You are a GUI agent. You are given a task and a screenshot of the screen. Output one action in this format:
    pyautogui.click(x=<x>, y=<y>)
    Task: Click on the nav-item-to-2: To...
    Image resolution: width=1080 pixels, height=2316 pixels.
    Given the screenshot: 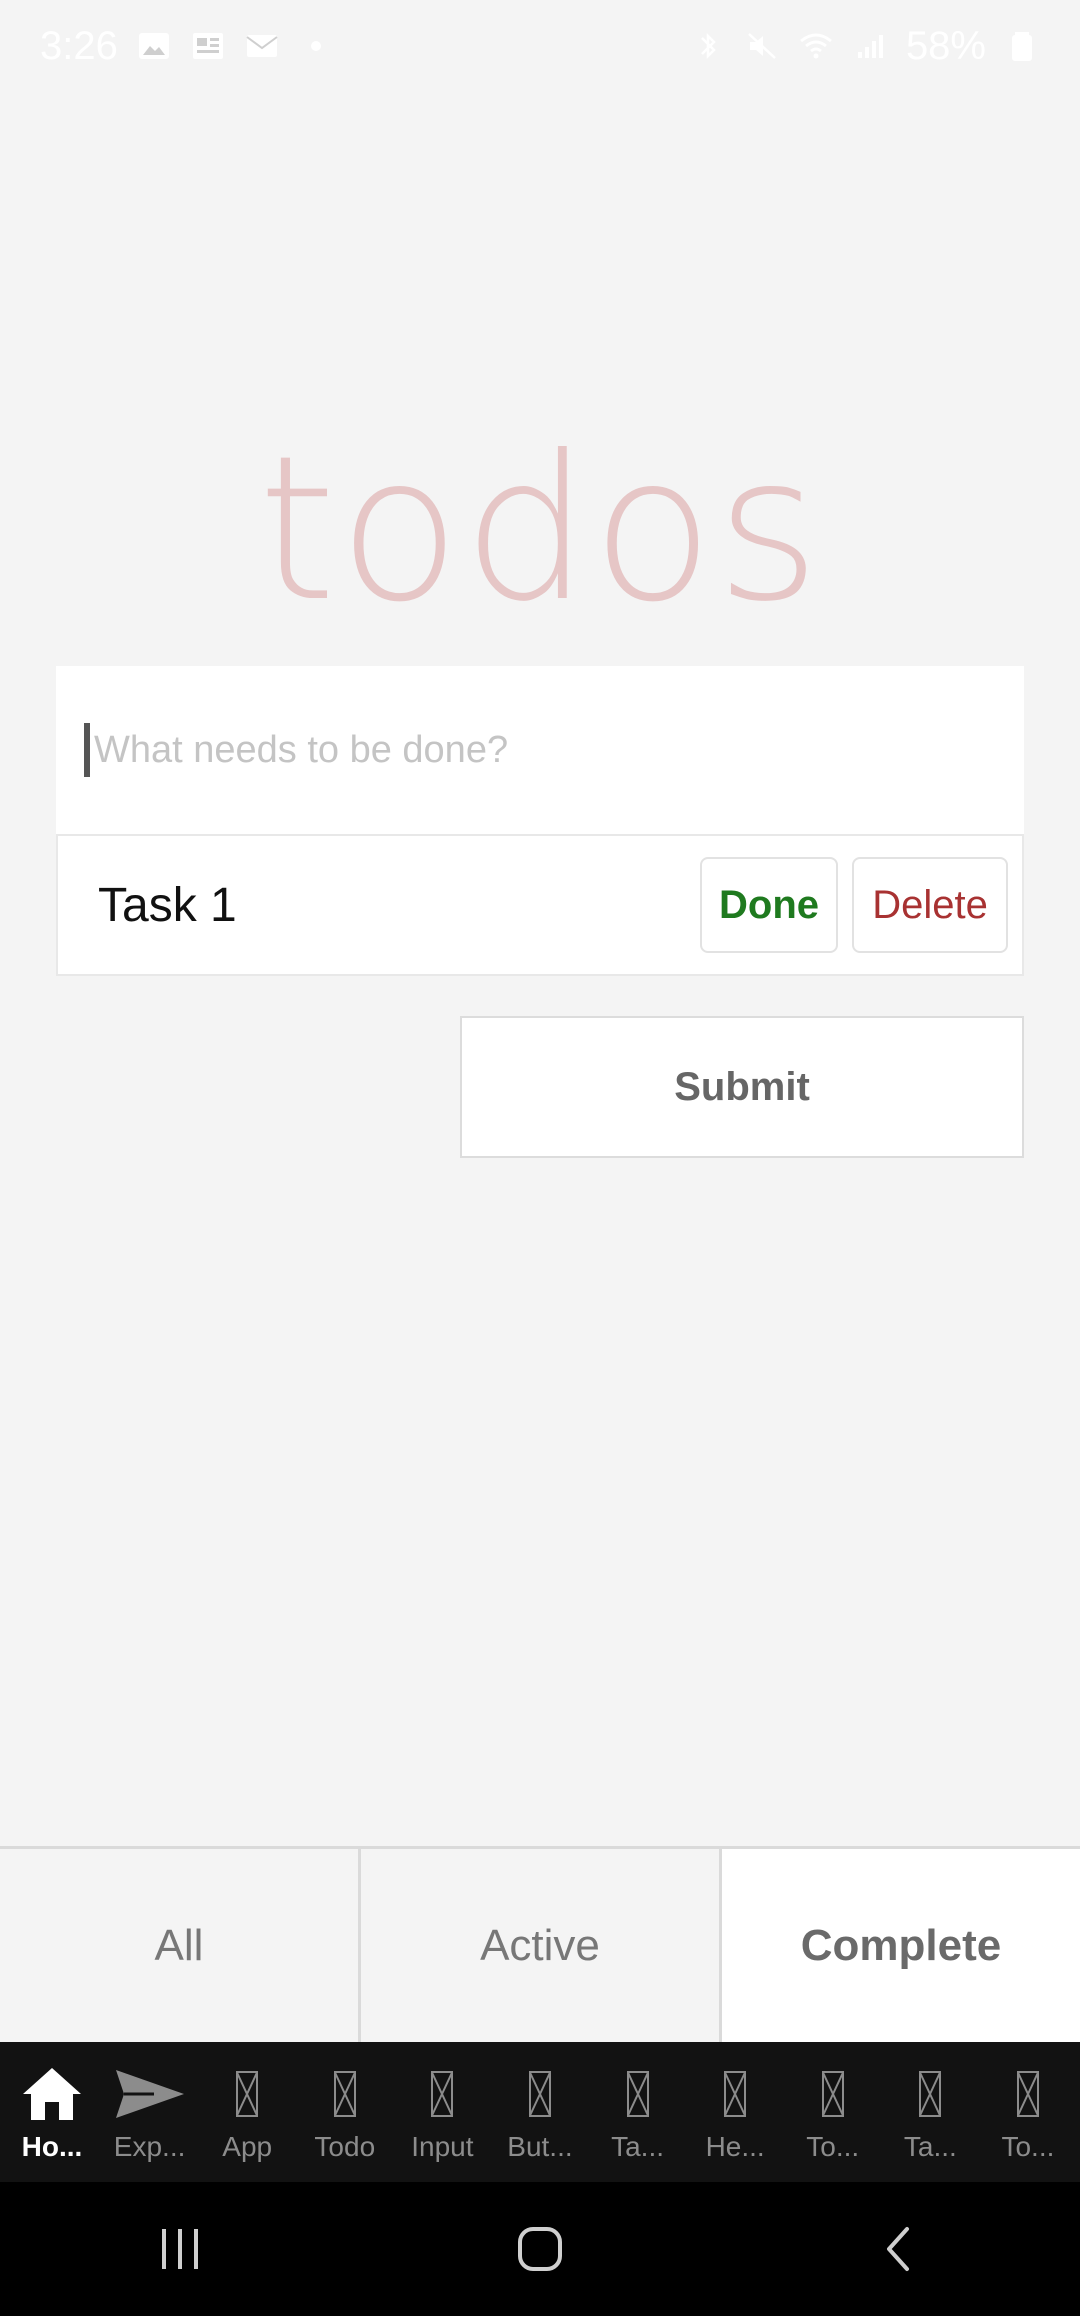 What is the action you would take?
    pyautogui.click(x=1028, y=2112)
    